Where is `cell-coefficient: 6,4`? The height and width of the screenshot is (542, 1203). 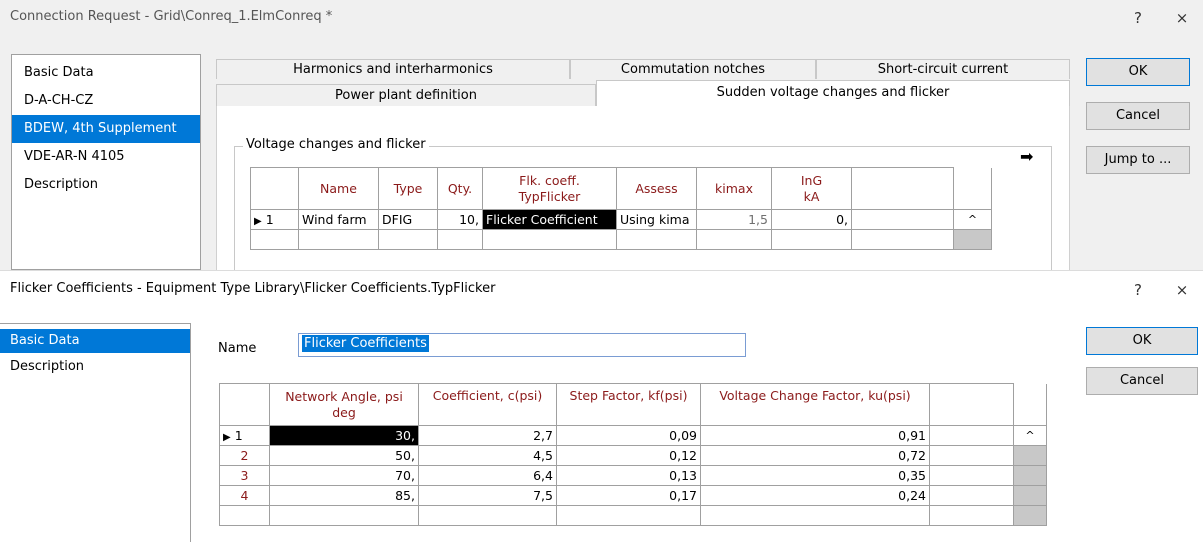
cell-coefficient: 6,4 is located at coordinates (487, 475).